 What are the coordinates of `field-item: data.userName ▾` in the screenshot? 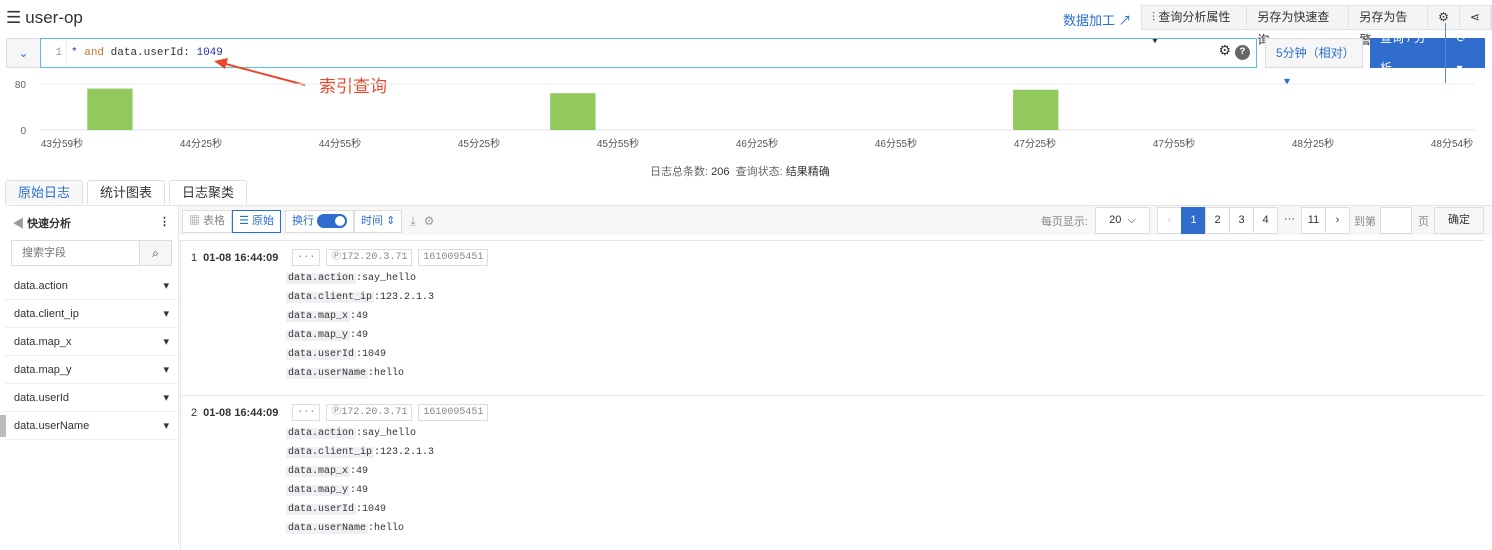 It's located at (91, 426).